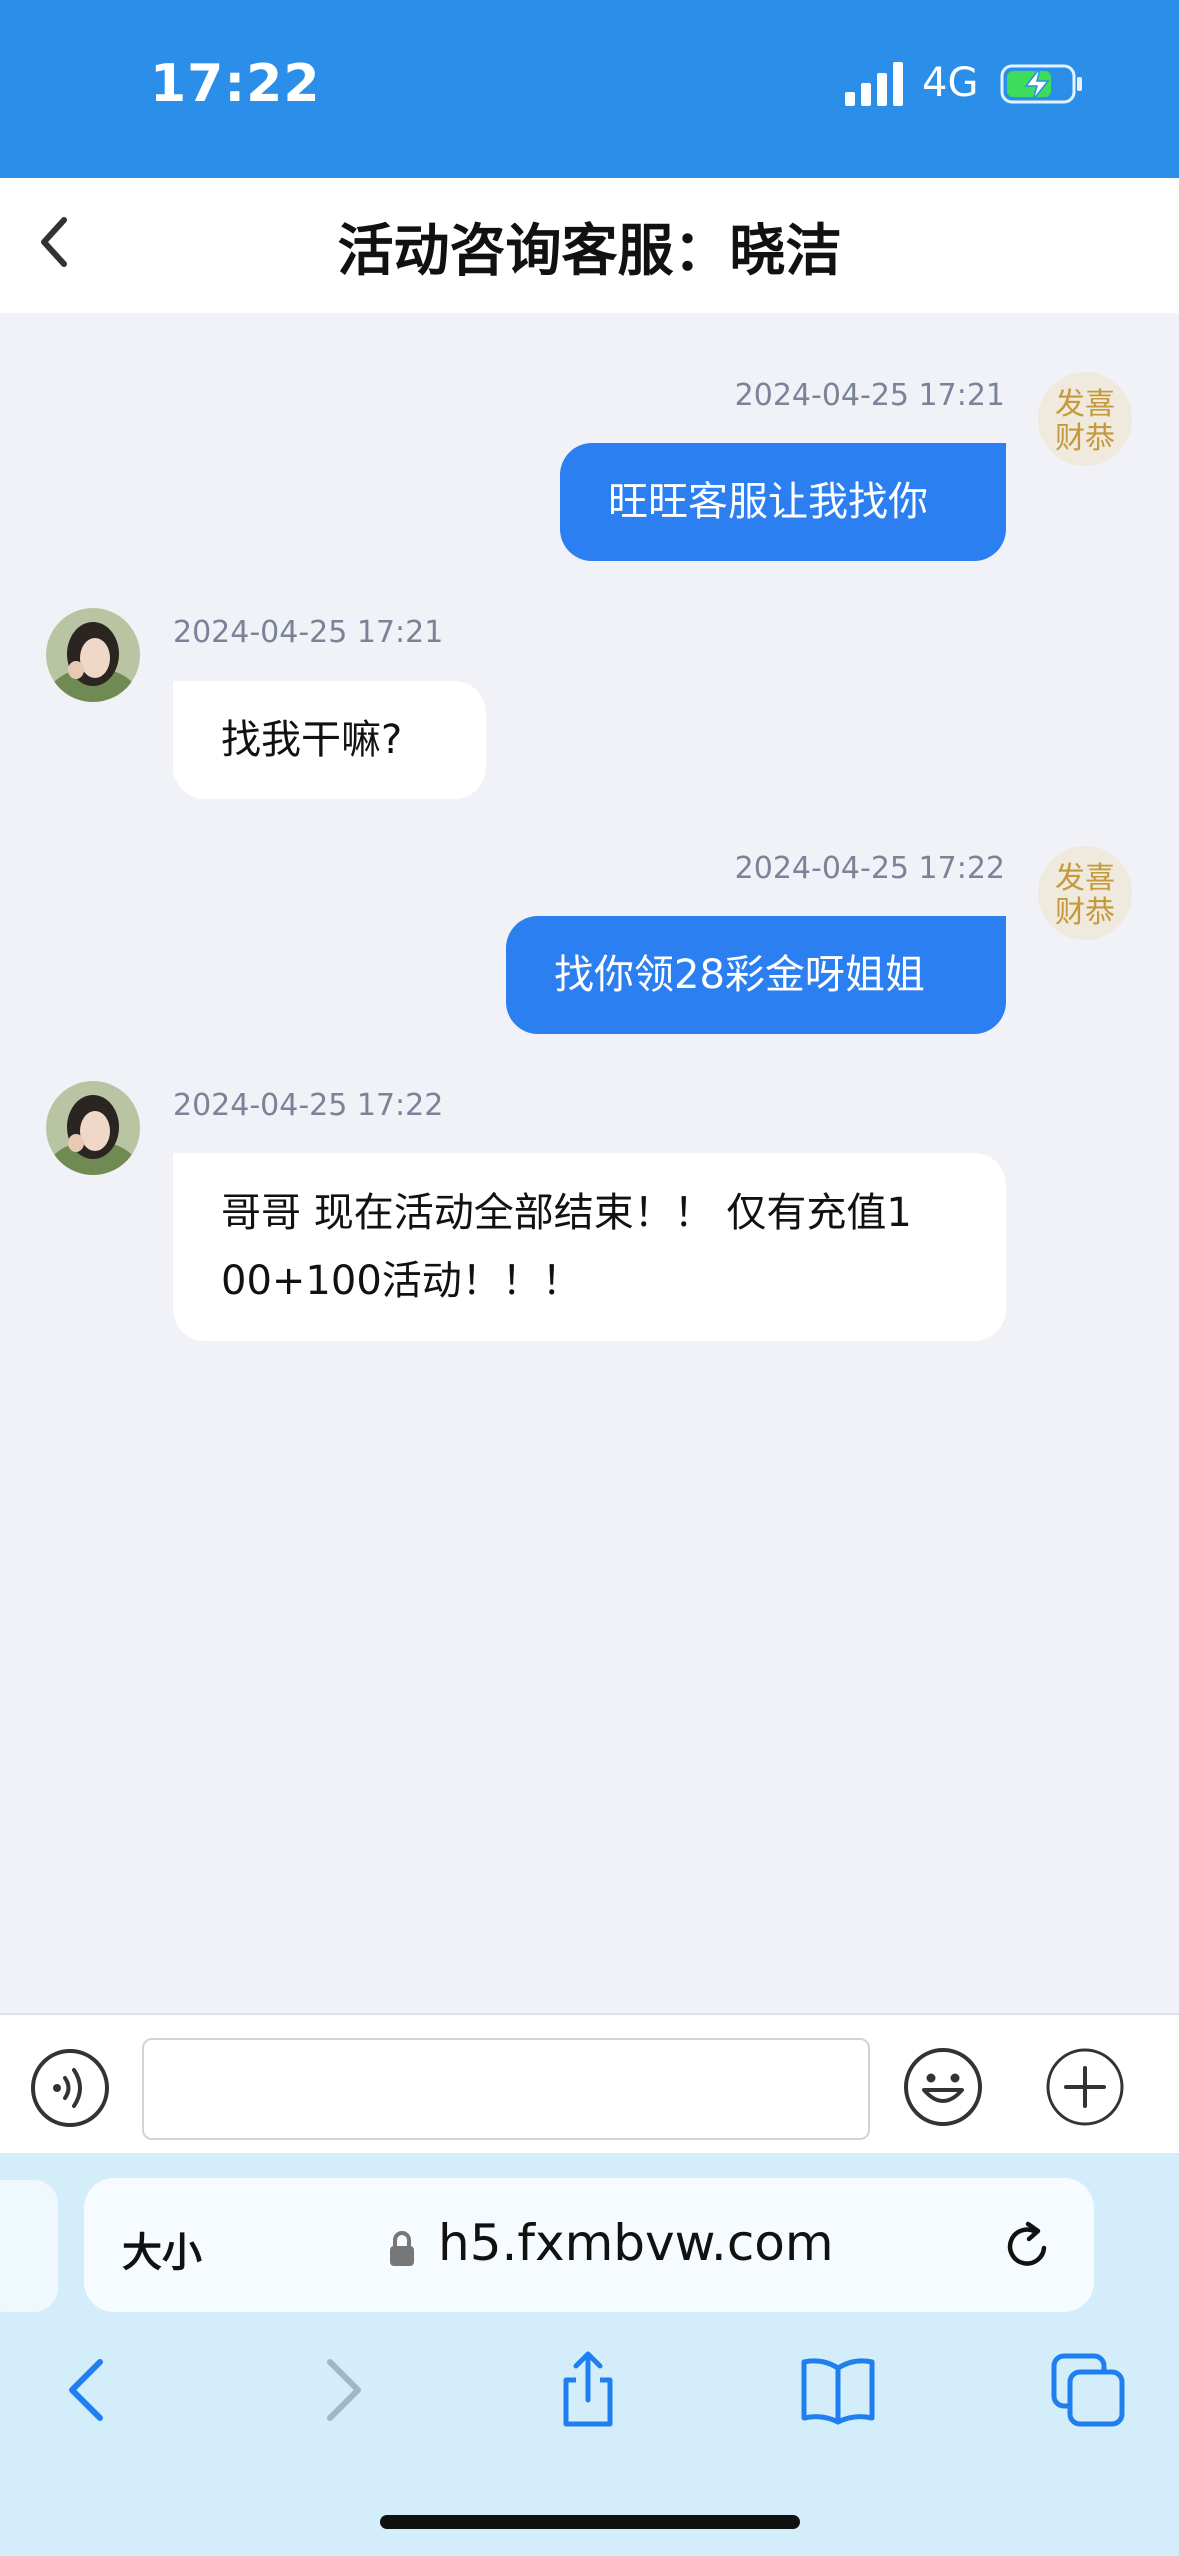  I want to click on back-nav-icon, so click(88, 2390).